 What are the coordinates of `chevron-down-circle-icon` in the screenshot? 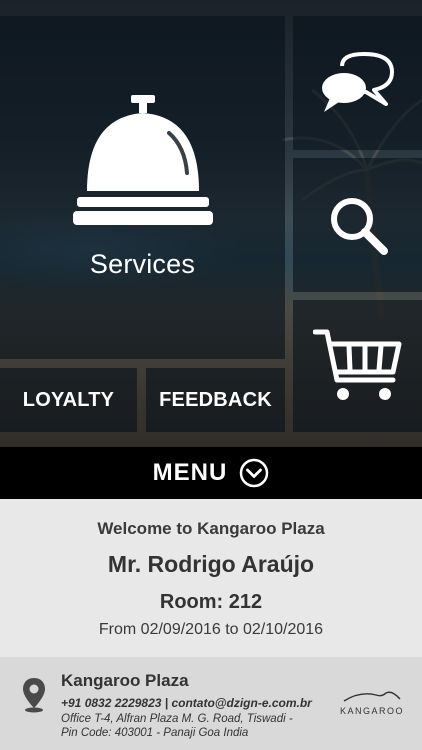 It's located at (254, 473).